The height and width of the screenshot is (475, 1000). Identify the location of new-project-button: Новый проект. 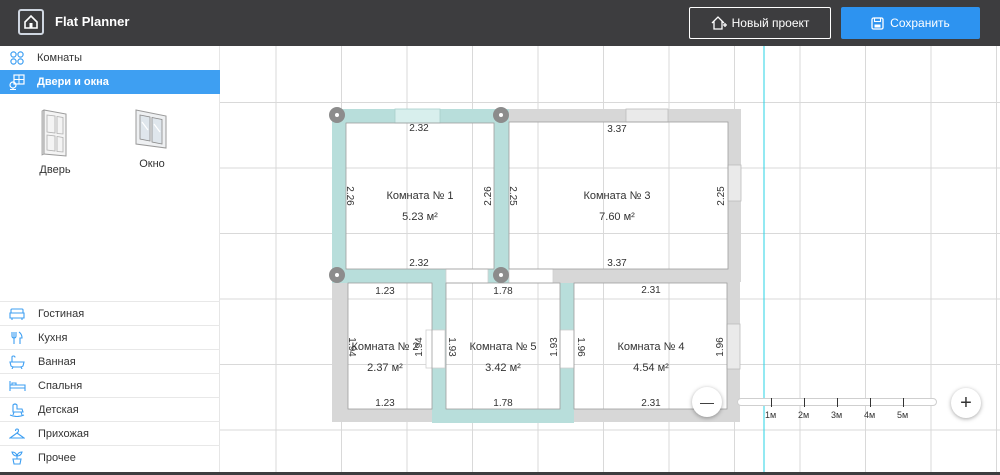
(760, 23).